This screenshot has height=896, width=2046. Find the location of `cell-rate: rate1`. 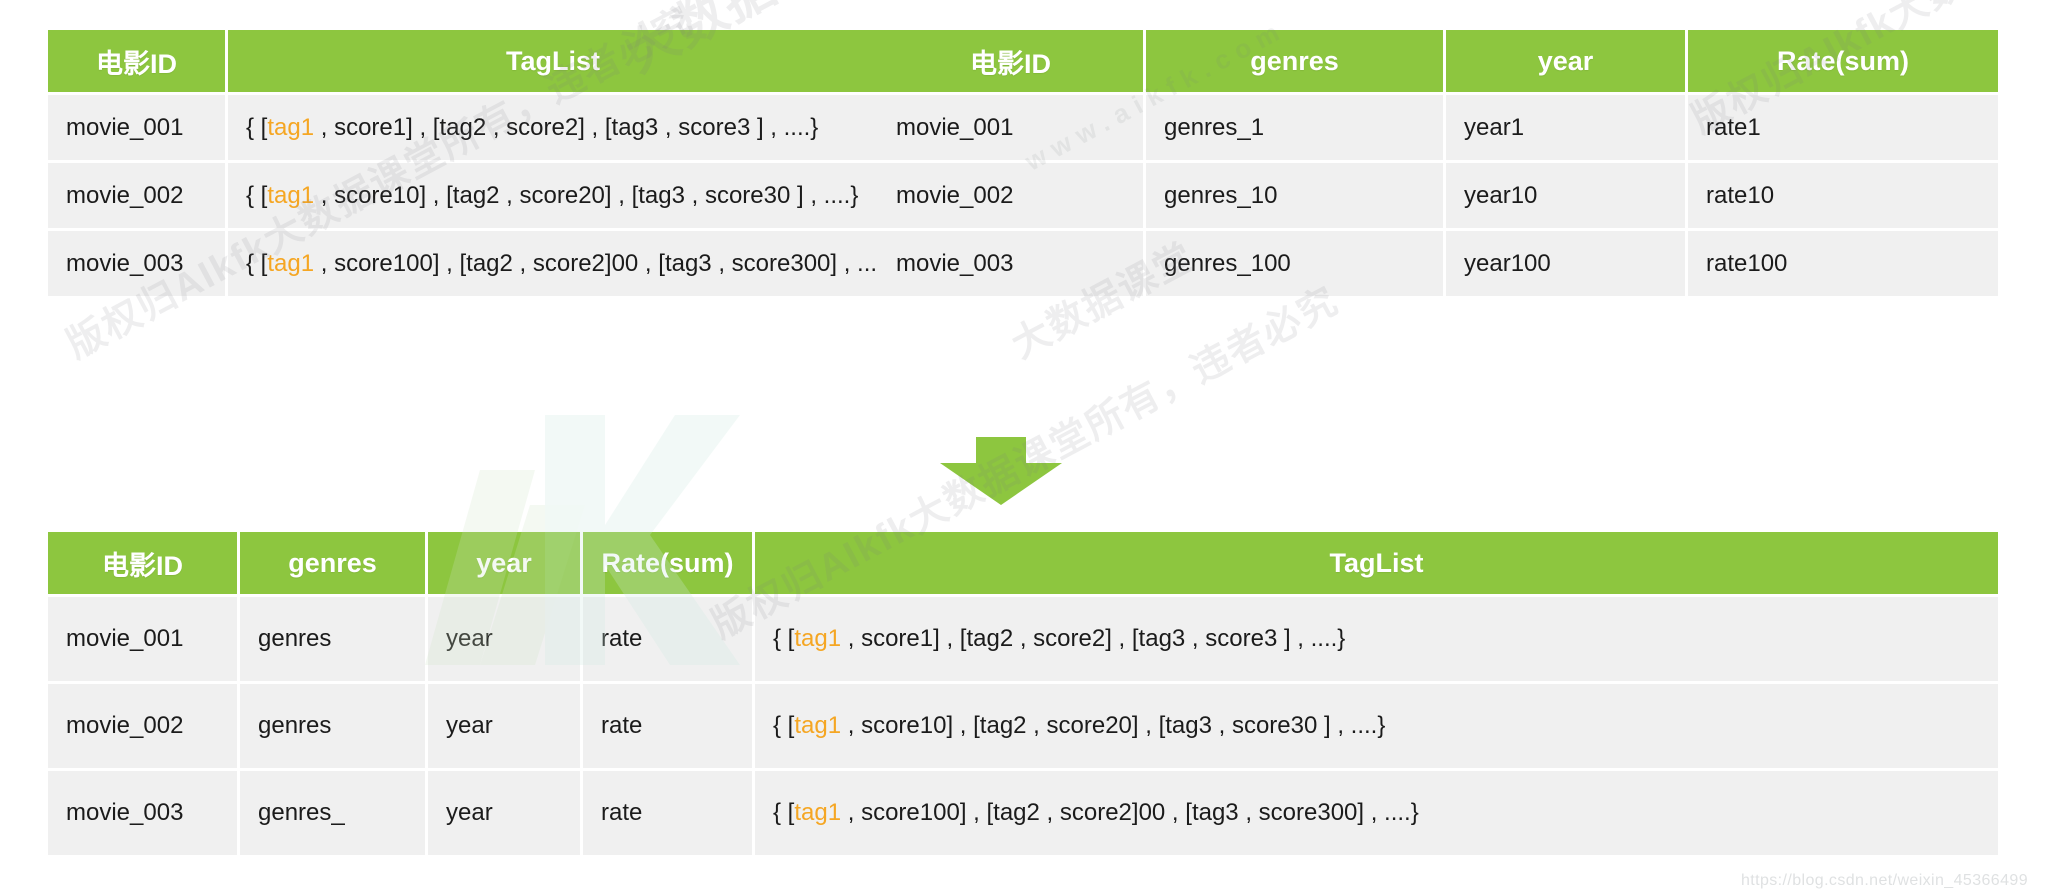

cell-rate: rate1 is located at coordinates (1843, 126).